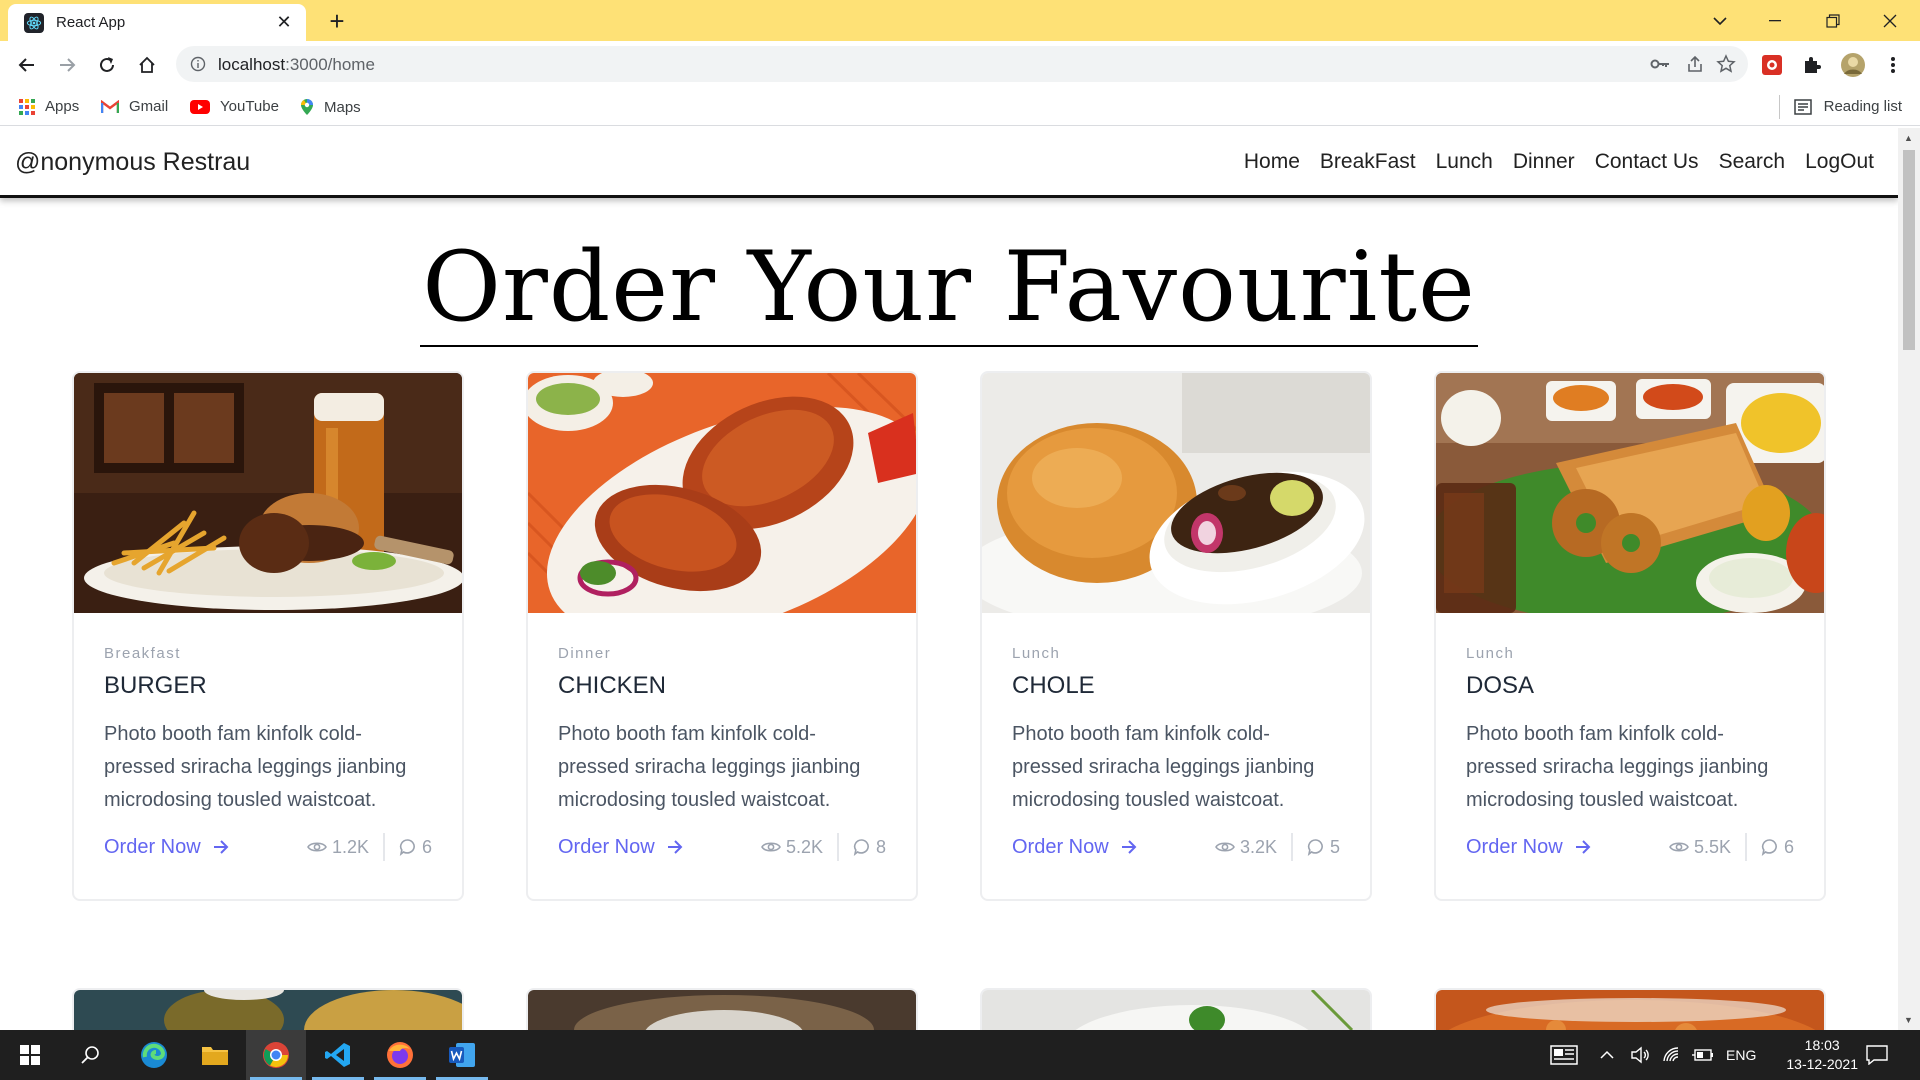 The width and height of the screenshot is (1920, 1080). Describe the element at coordinates (1822, 1055) in the screenshot. I see `system-clock: 18:03 13-12-2021` at that location.